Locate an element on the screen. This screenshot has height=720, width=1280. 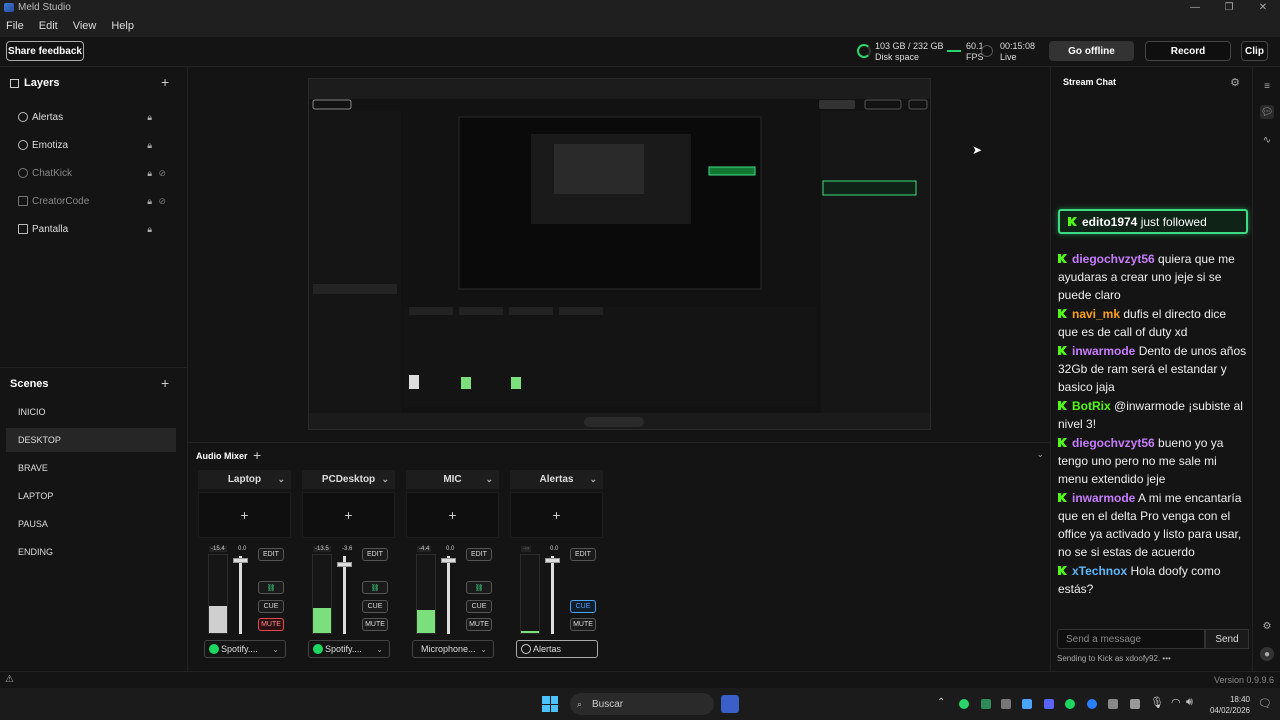
discord-icon is located at coordinates (1049, 704).